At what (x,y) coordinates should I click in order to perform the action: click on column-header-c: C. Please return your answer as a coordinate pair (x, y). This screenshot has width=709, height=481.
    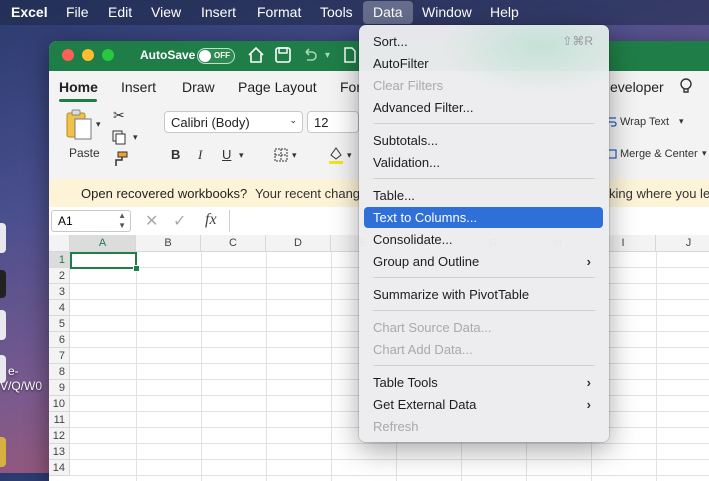
    Looking at the image, I should click on (233, 243).